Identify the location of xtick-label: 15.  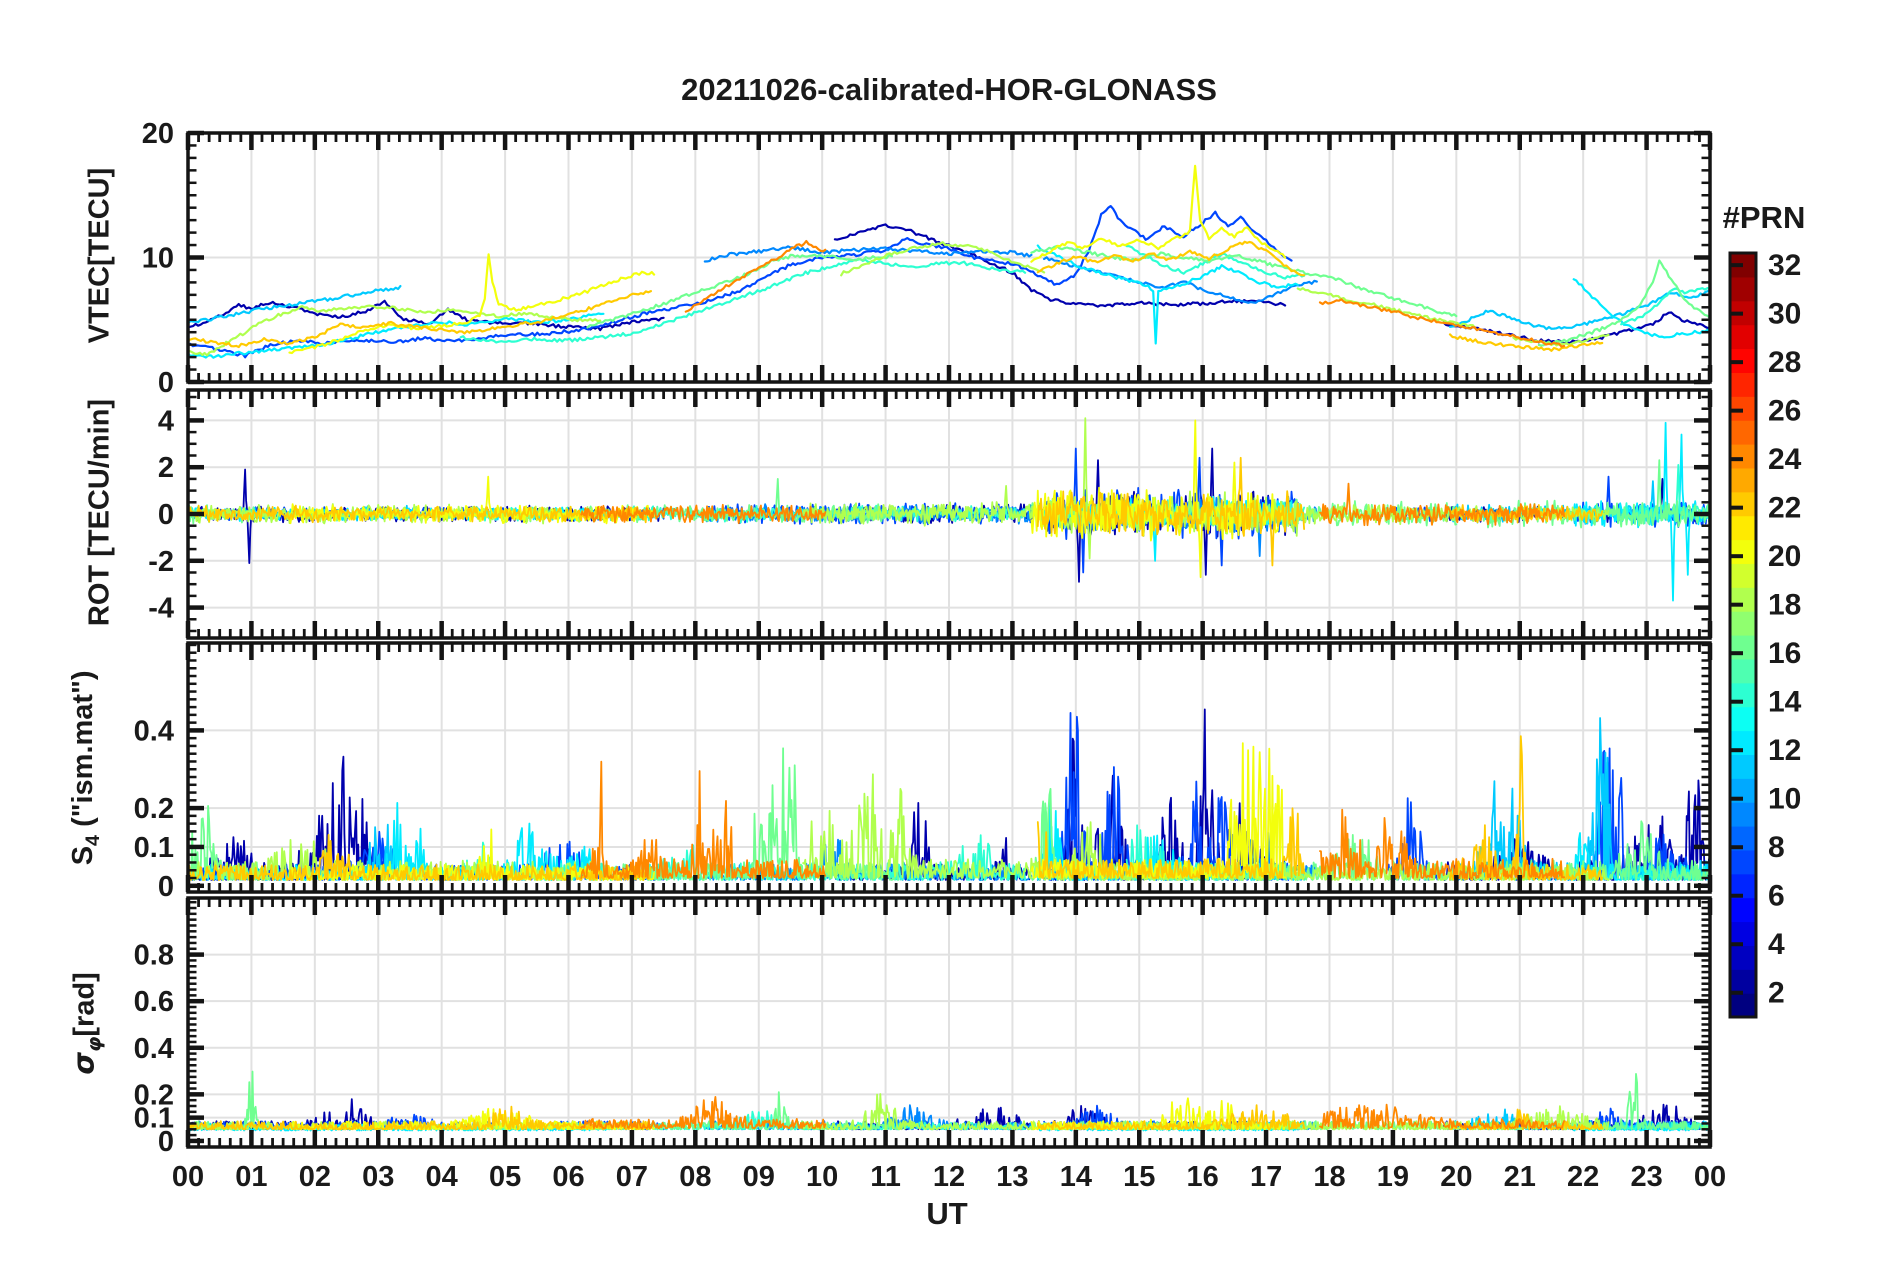
(1139, 1177).